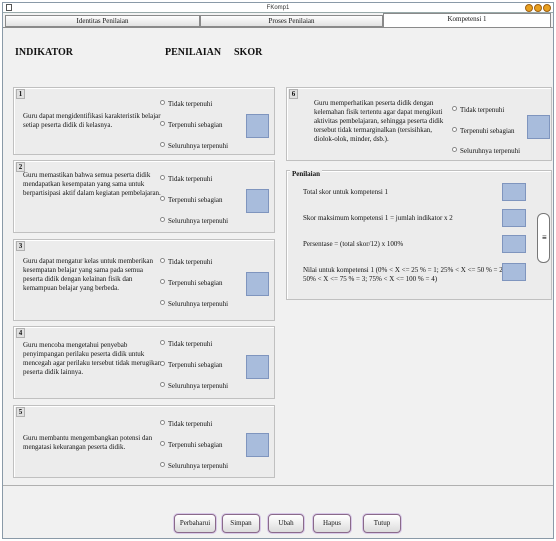 This screenshot has height=541, width=556. I want to click on simpan-button: Simpan, so click(241, 523).